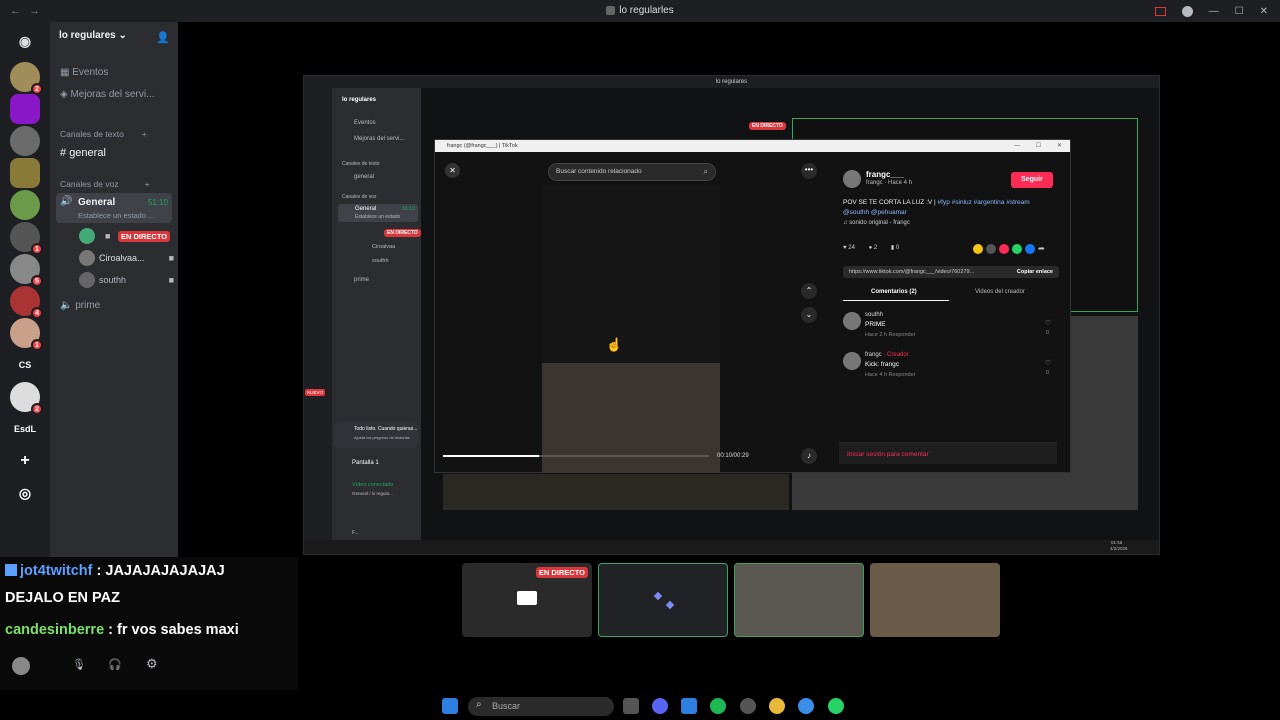  I want to click on inner-notice-sub: Ajusta los progreso de historias, so click(382, 437).